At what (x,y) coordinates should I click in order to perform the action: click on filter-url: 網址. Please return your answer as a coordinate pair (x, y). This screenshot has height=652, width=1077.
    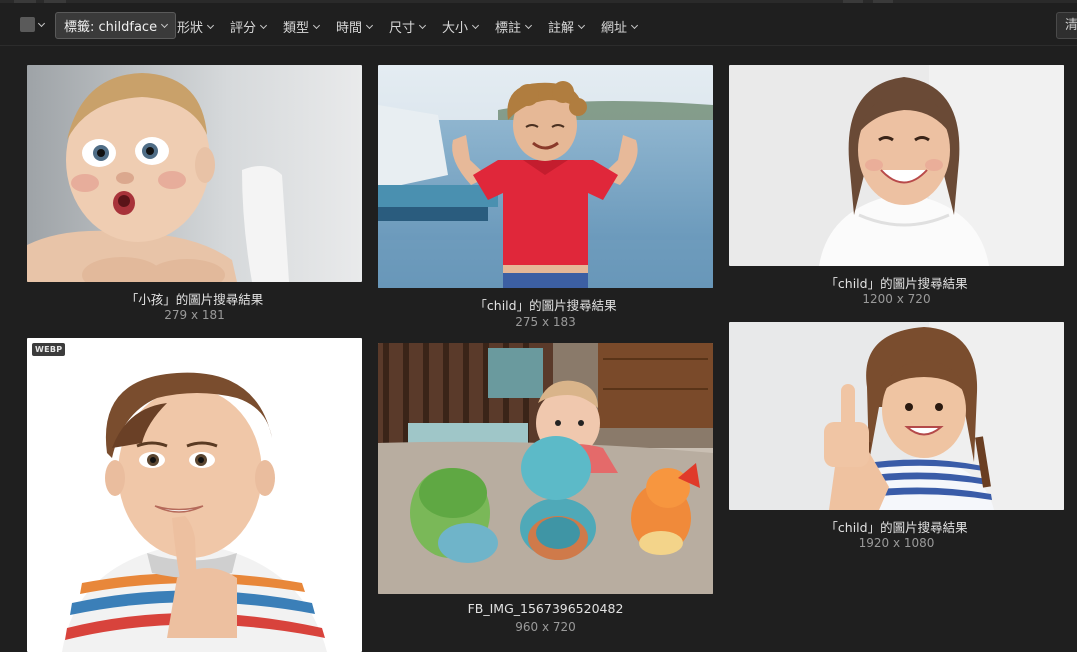
    Looking at the image, I should click on (620, 26).